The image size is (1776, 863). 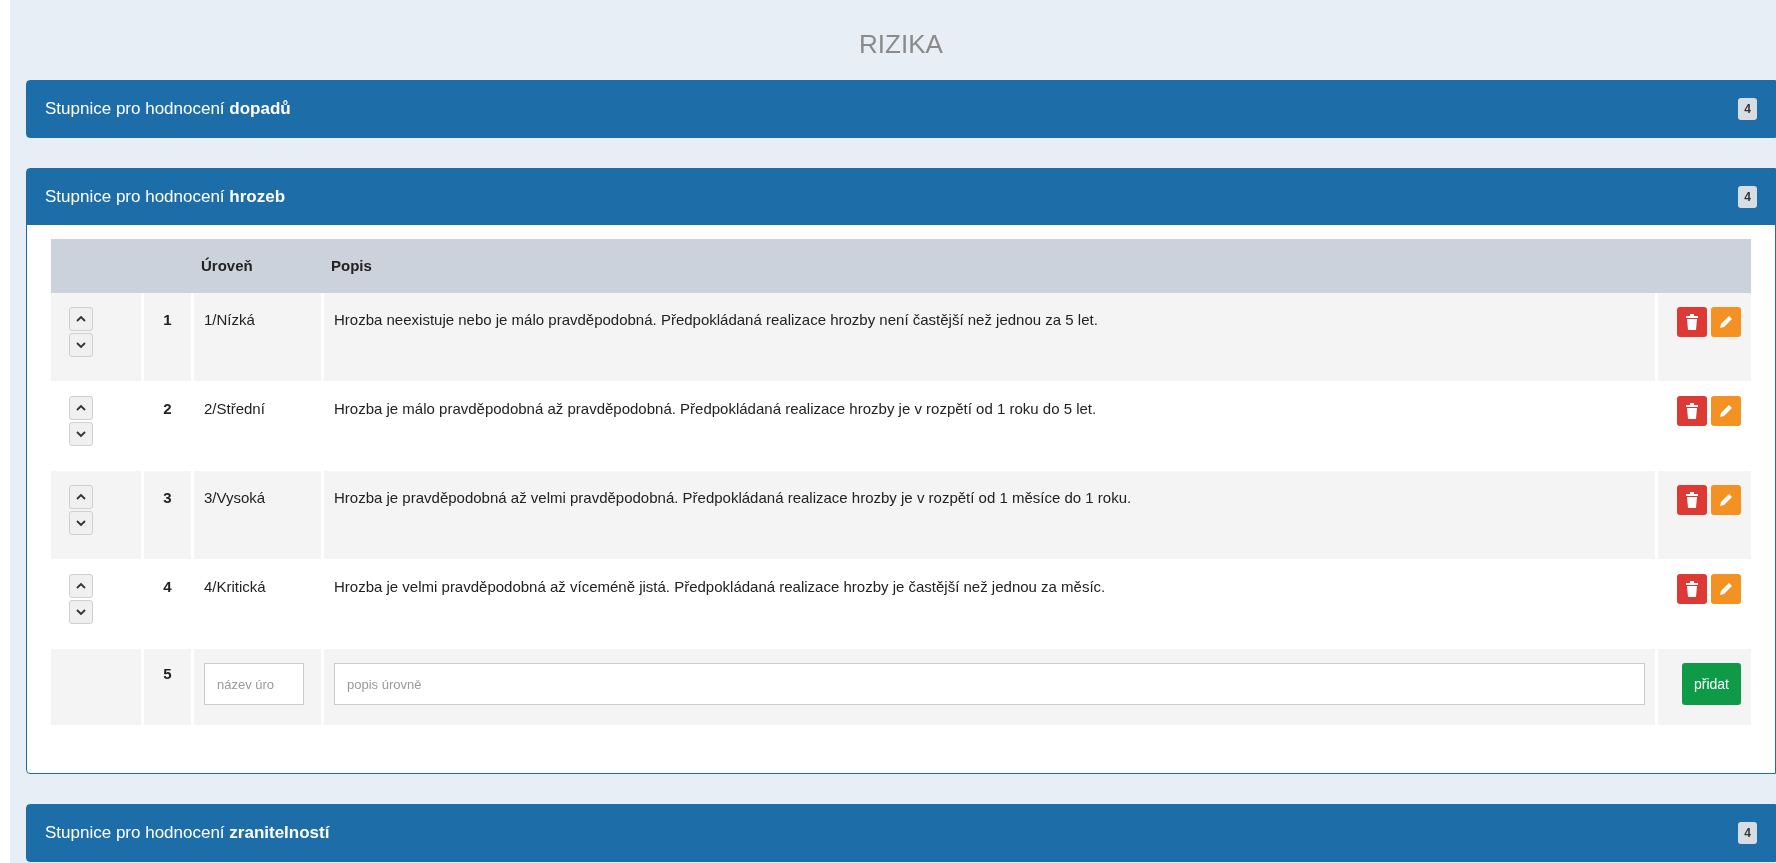 What do you see at coordinates (168, 109) in the screenshot?
I see `panel-title: Stupnice pro hodnocení dopadů` at bounding box center [168, 109].